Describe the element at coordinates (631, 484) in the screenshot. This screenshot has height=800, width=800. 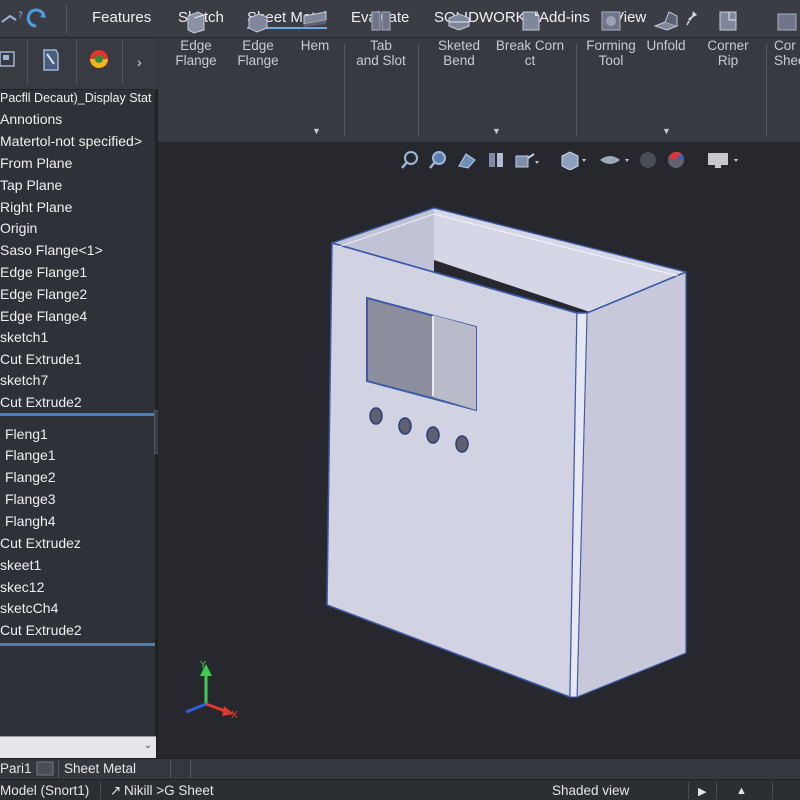
I see `right-side-face` at that location.